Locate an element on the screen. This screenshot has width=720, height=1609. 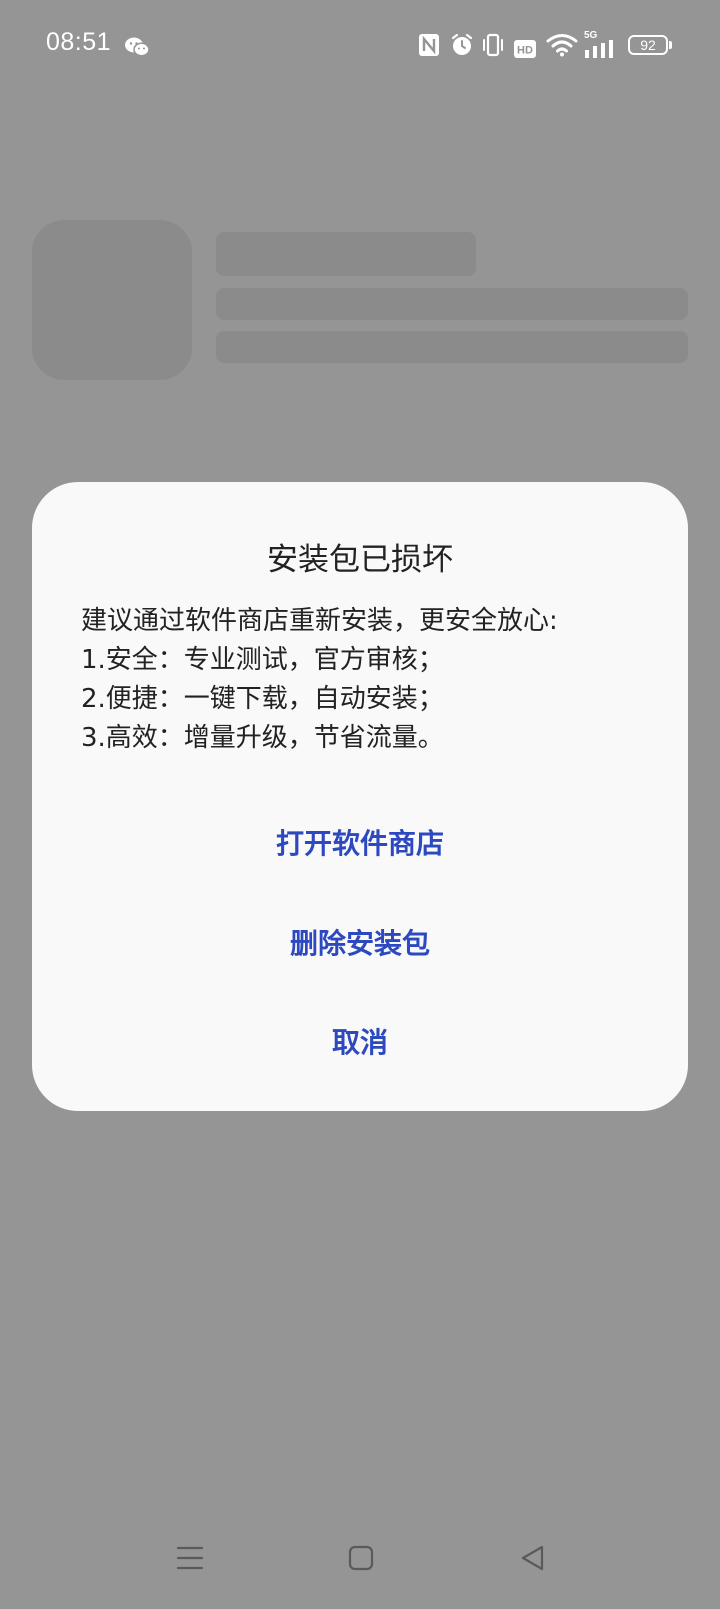
open-store-button: 打开软件商店 is located at coordinates (360, 844).